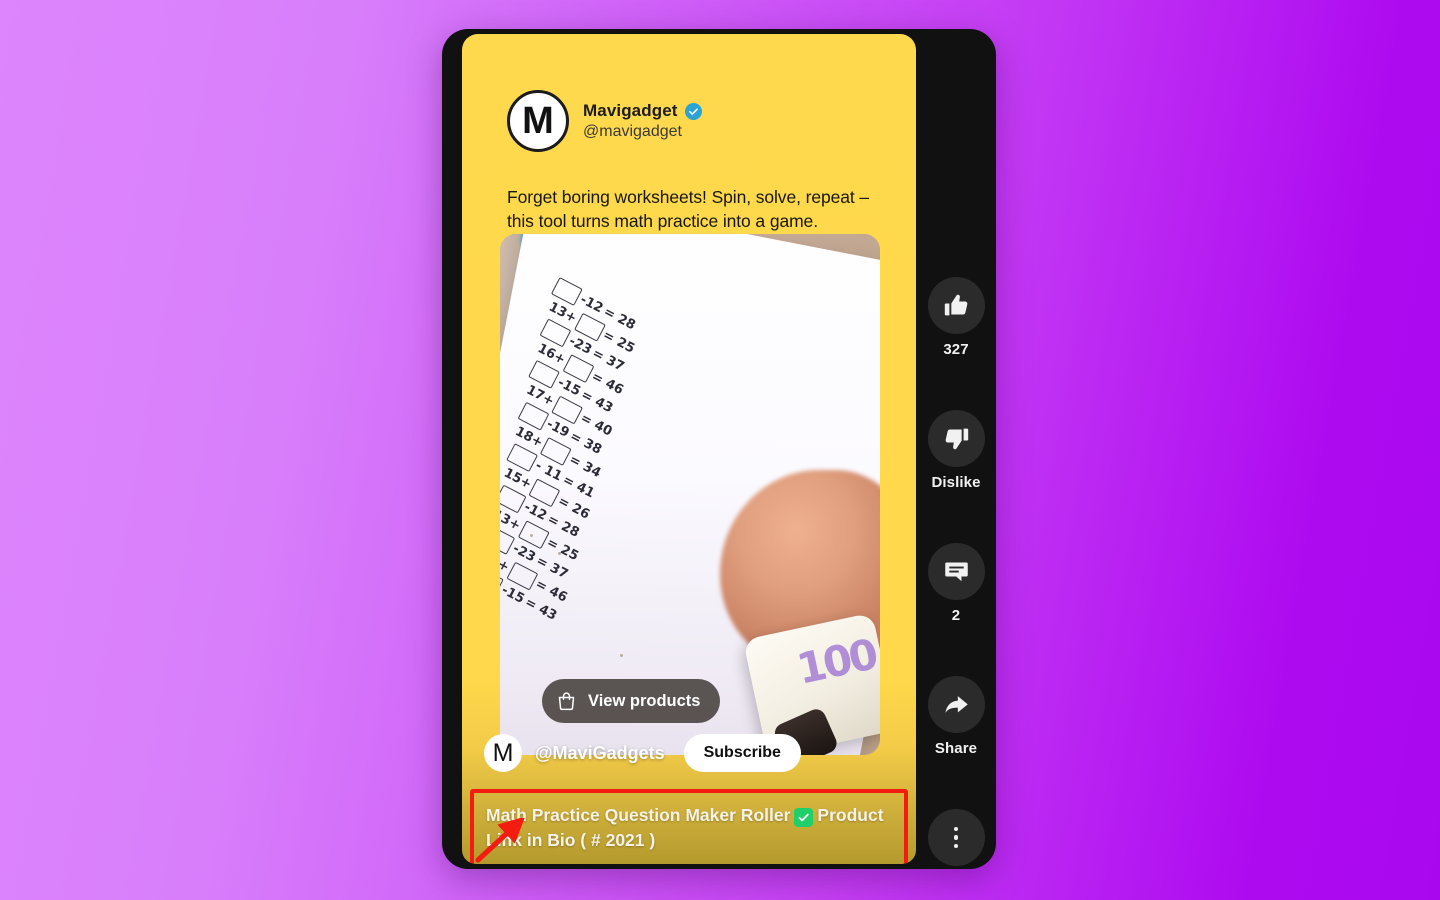 Image resolution: width=1440 pixels, height=900 pixels. Describe the element at coordinates (638, 815) in the screenshot. I see `description-text-before: Math Practice Question Maker Roller` at that location.